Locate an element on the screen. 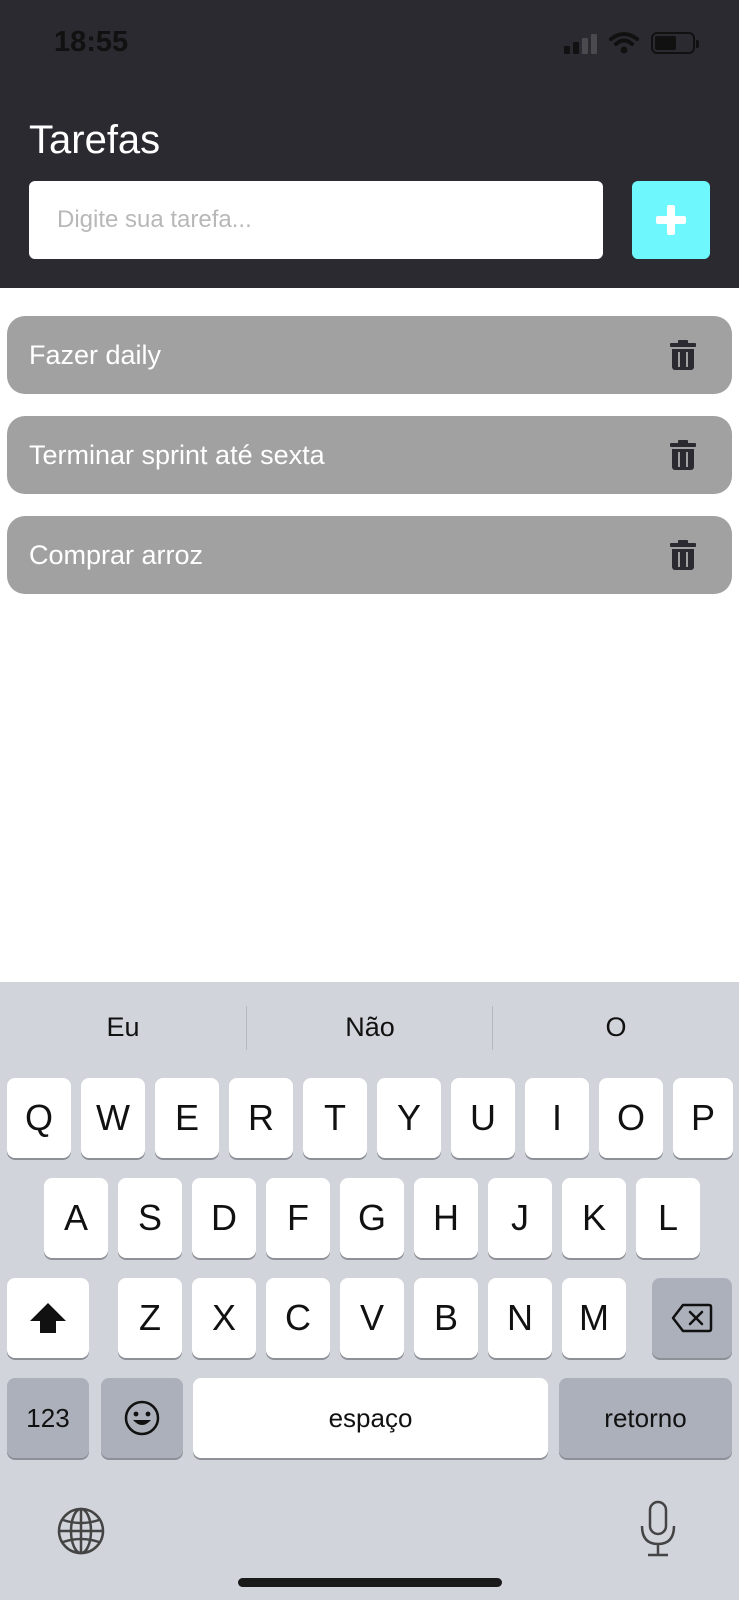  key-y: Y is located at coordinates (409, 1118).